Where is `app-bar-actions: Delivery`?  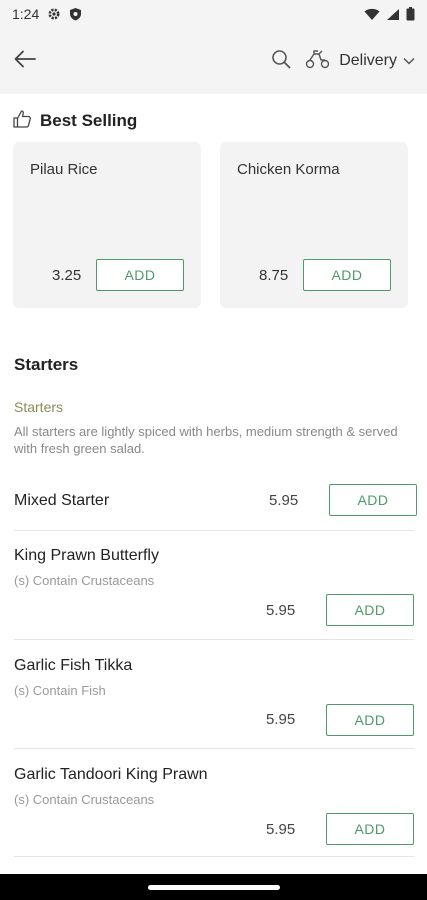 app-bar-actions: Delivery is located at coordinates (343, 61).